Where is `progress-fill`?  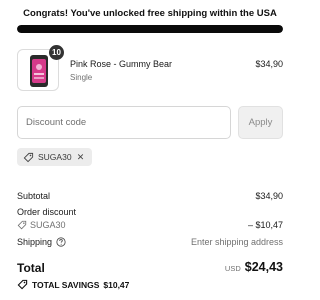
progress-fill is located at coordinates (150, 29).